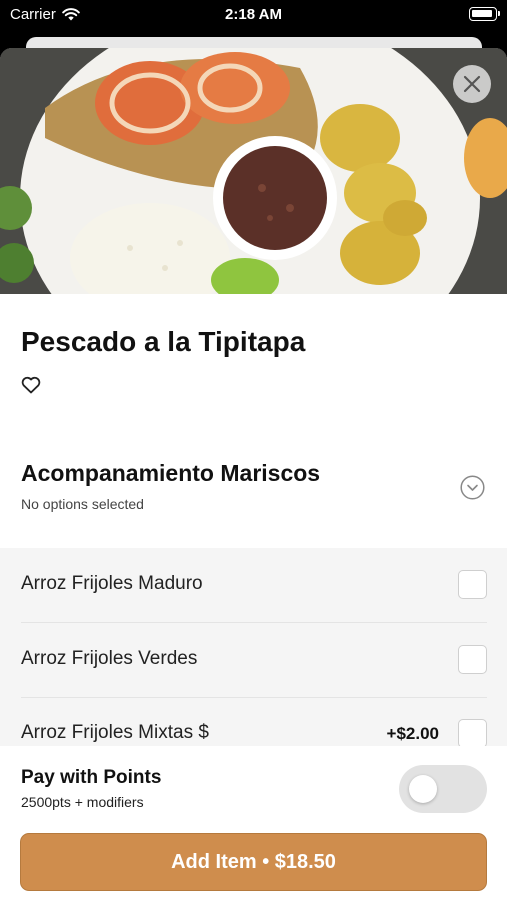 The image size is (507, 900). Describe the element at coordinates (472, 487) in the screenshot. I see `chevron-down-circle-icon` at that location.